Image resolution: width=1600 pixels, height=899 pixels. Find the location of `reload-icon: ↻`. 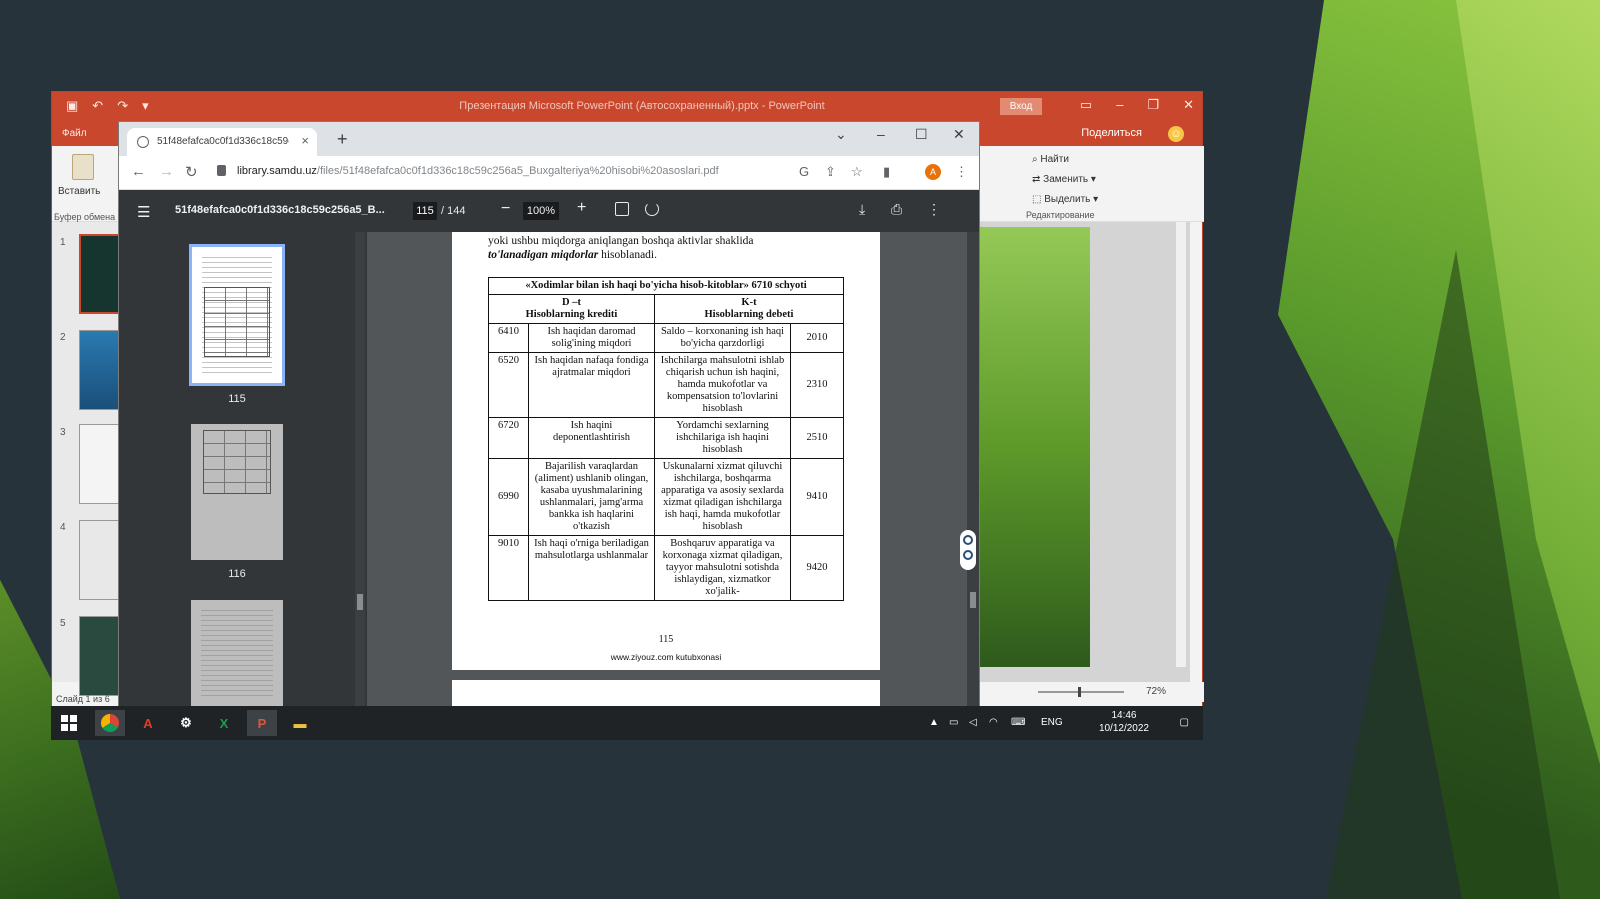

reload-icon: ↻ is located at coordinates (191, 172).